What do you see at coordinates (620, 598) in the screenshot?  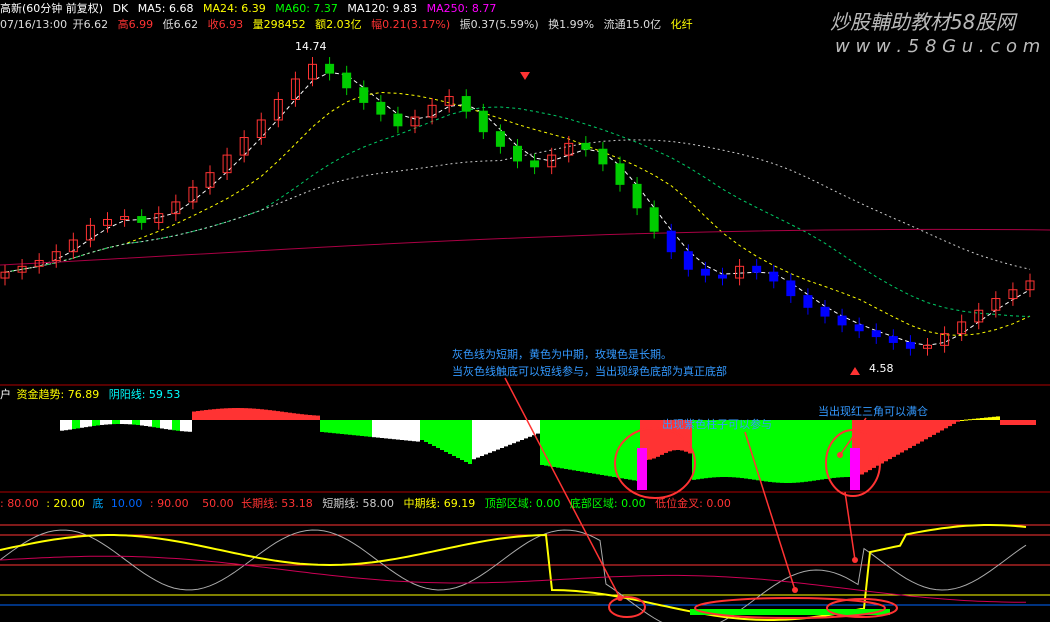 I see `arrow-head` at bounding box center [620, 598].